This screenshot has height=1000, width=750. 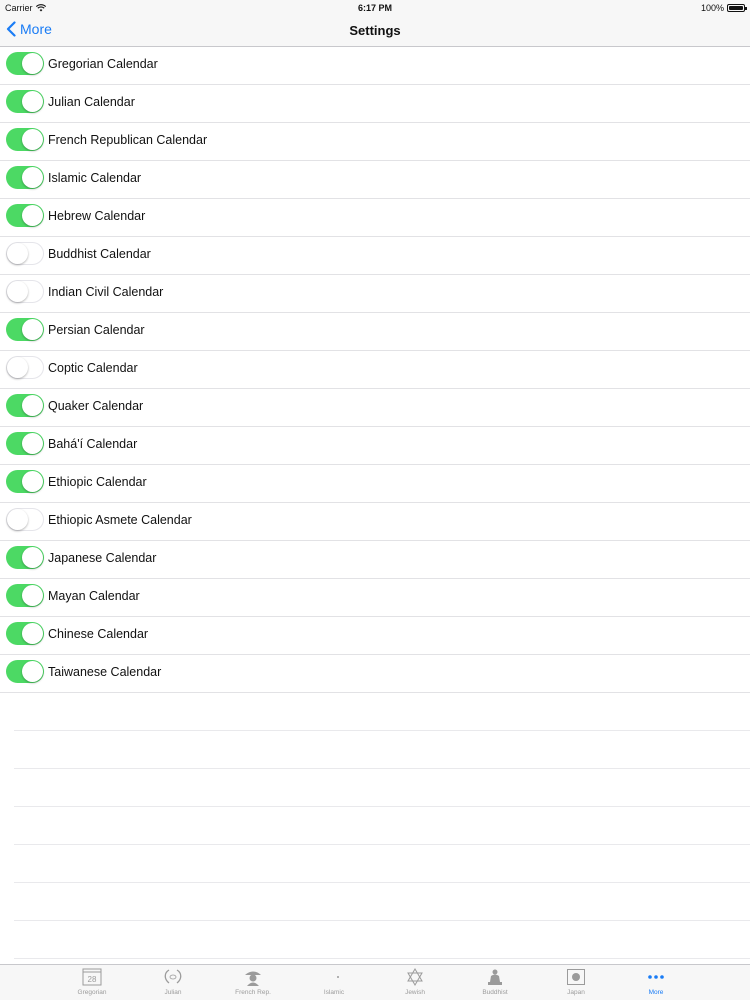 I want to click on tab-more: More, so click(x=656, y=983).